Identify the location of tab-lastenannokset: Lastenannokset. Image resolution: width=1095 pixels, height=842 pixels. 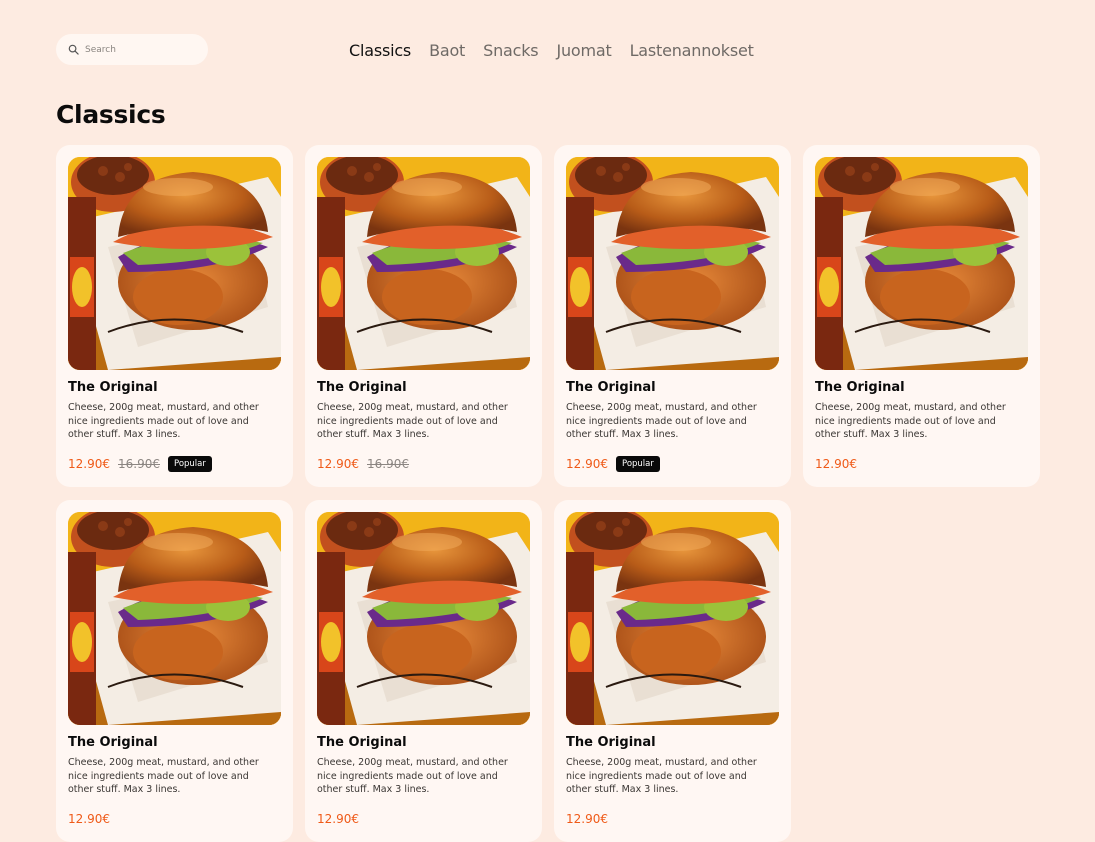
(692, 50).